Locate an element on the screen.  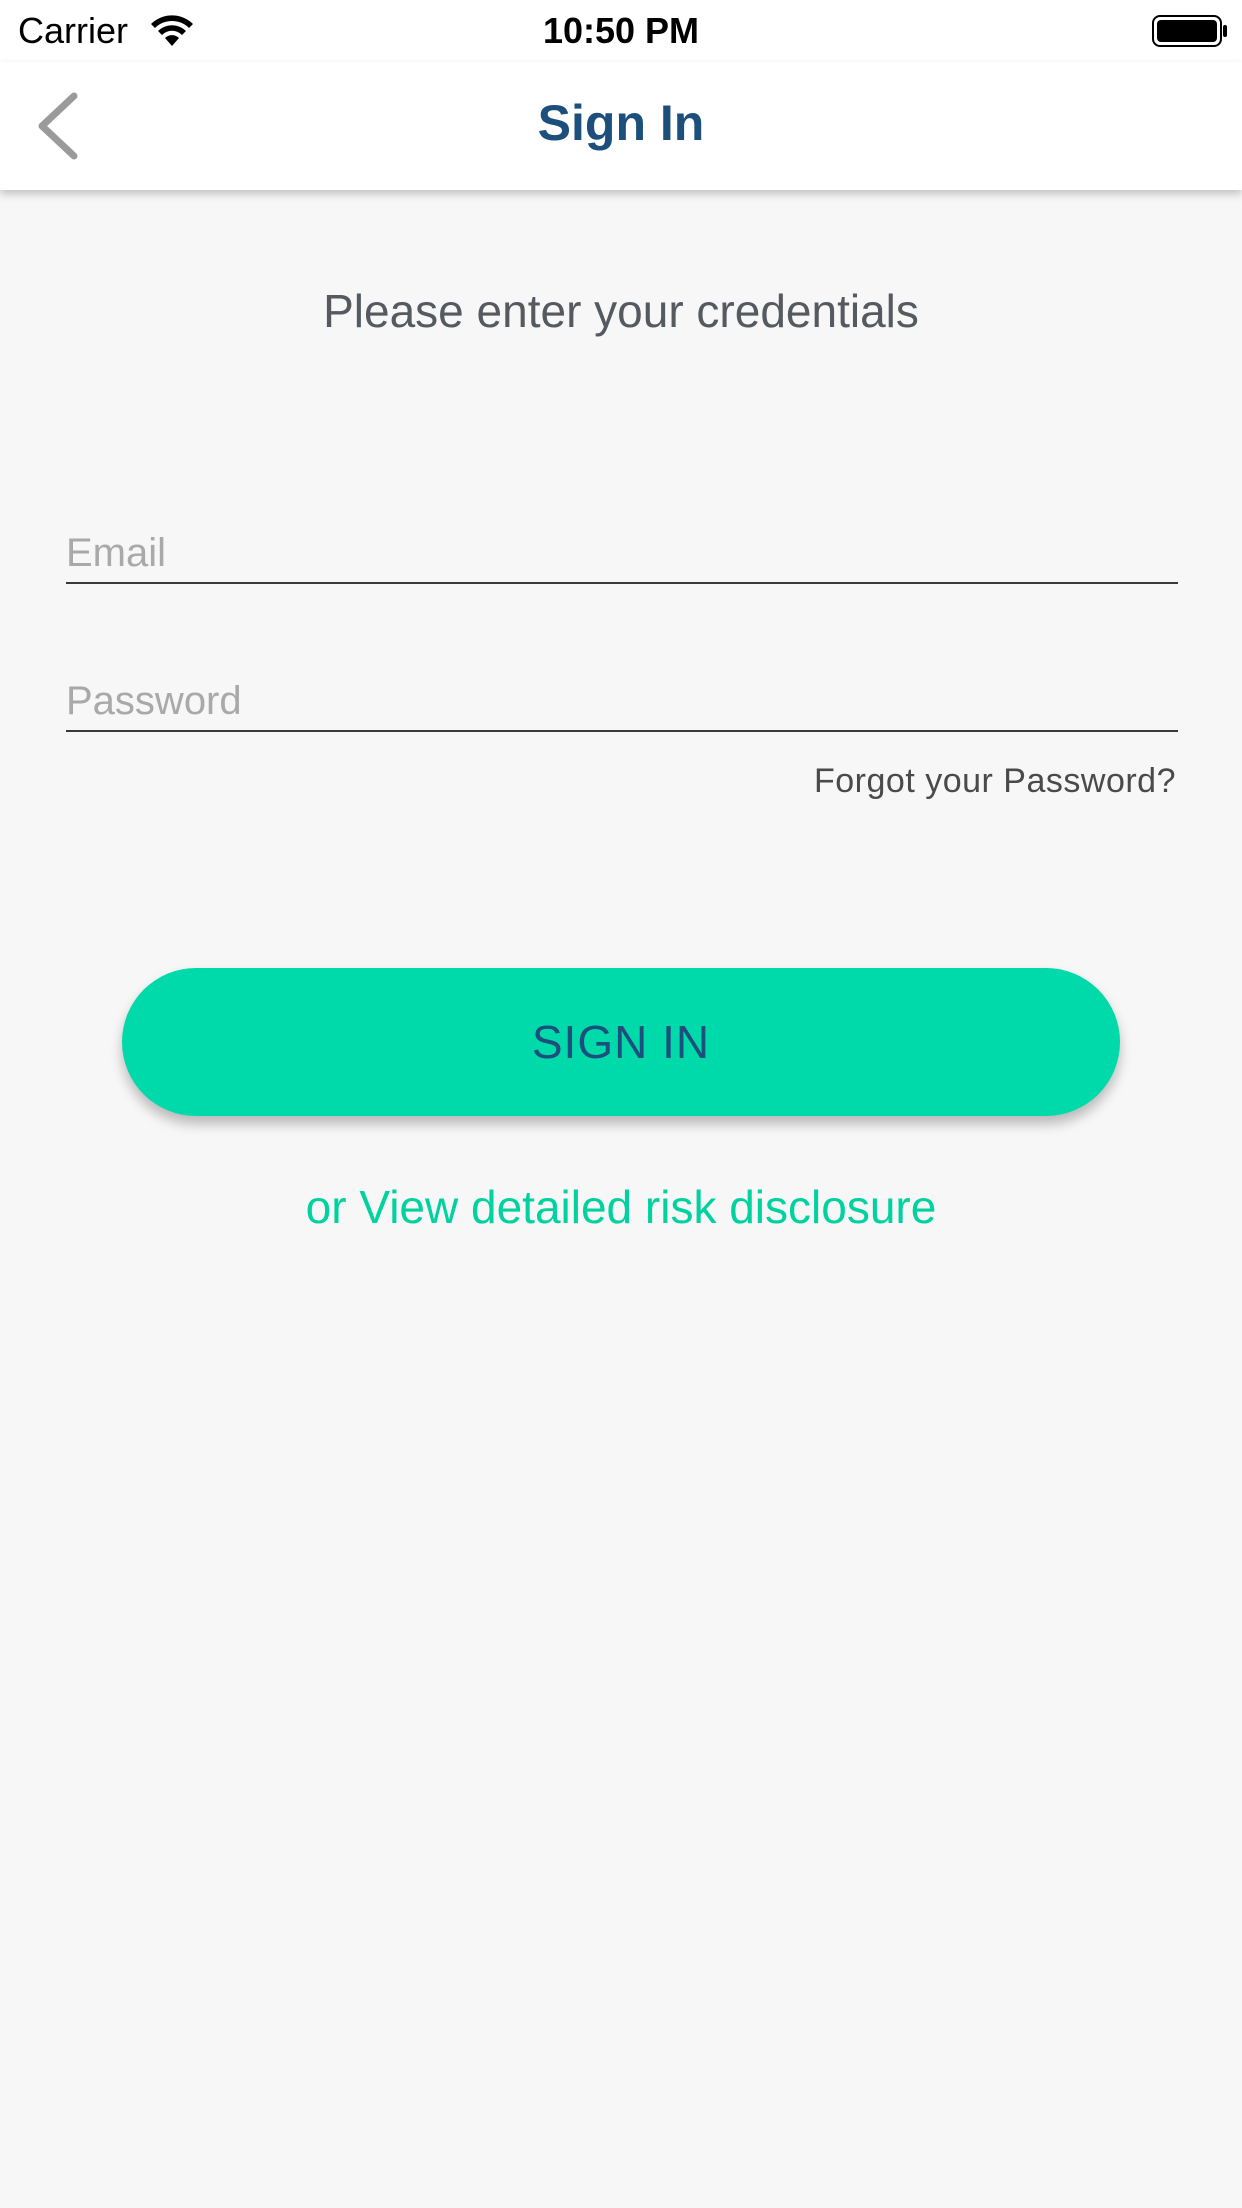
sign-in-button-label: SIGN IN is located at coordinates (621, 1042).